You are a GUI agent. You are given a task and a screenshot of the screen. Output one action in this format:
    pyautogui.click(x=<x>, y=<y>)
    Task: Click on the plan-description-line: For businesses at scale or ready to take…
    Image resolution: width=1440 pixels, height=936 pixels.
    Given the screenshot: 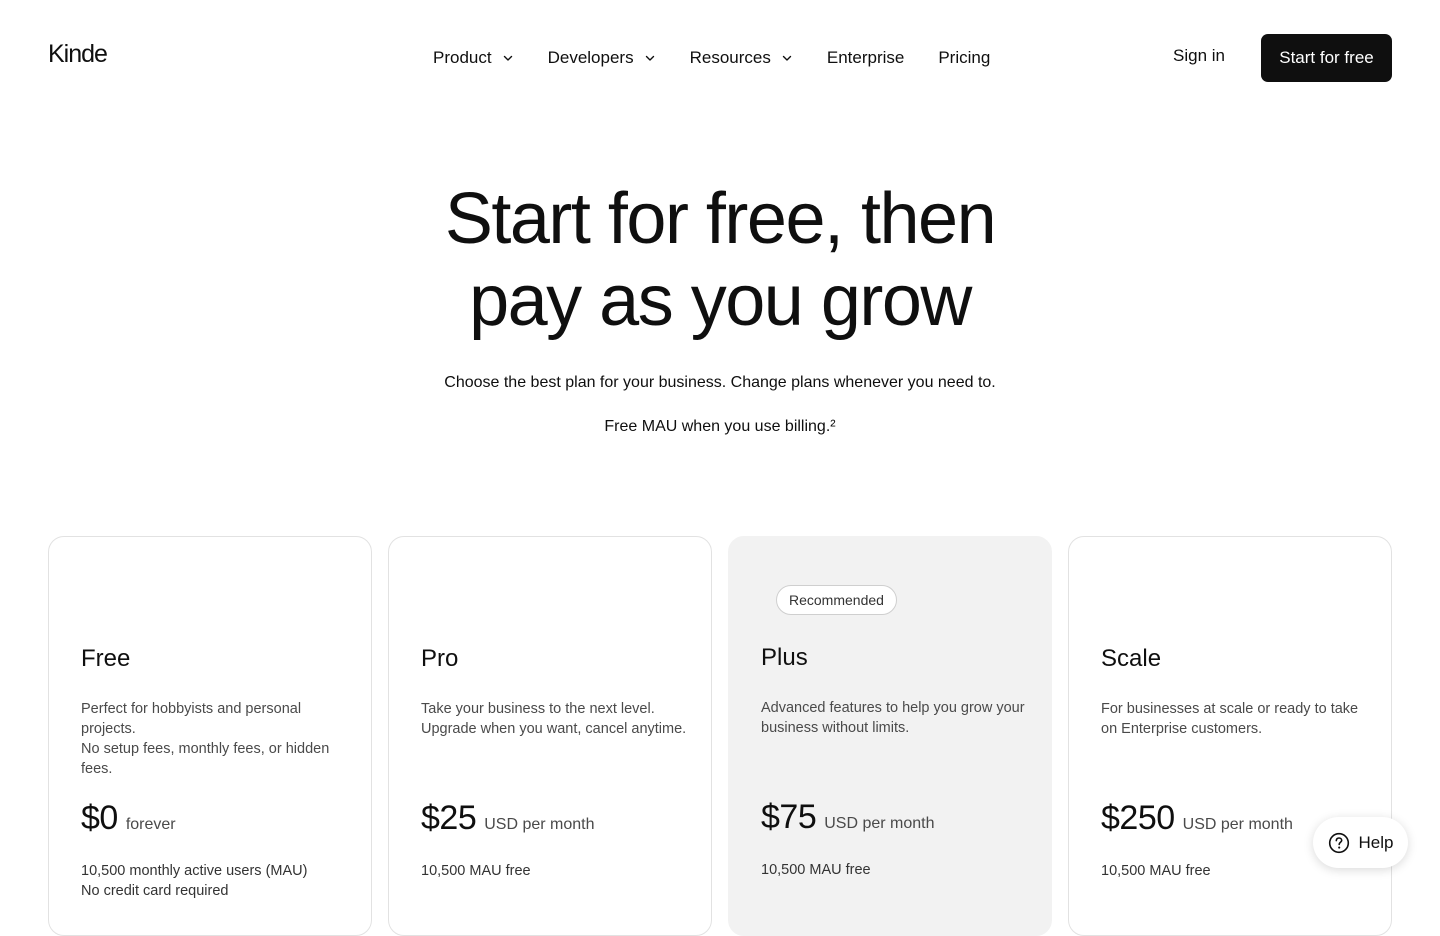 What is the action you would take?
    pyautogui.click(x=1230, y=719)
    